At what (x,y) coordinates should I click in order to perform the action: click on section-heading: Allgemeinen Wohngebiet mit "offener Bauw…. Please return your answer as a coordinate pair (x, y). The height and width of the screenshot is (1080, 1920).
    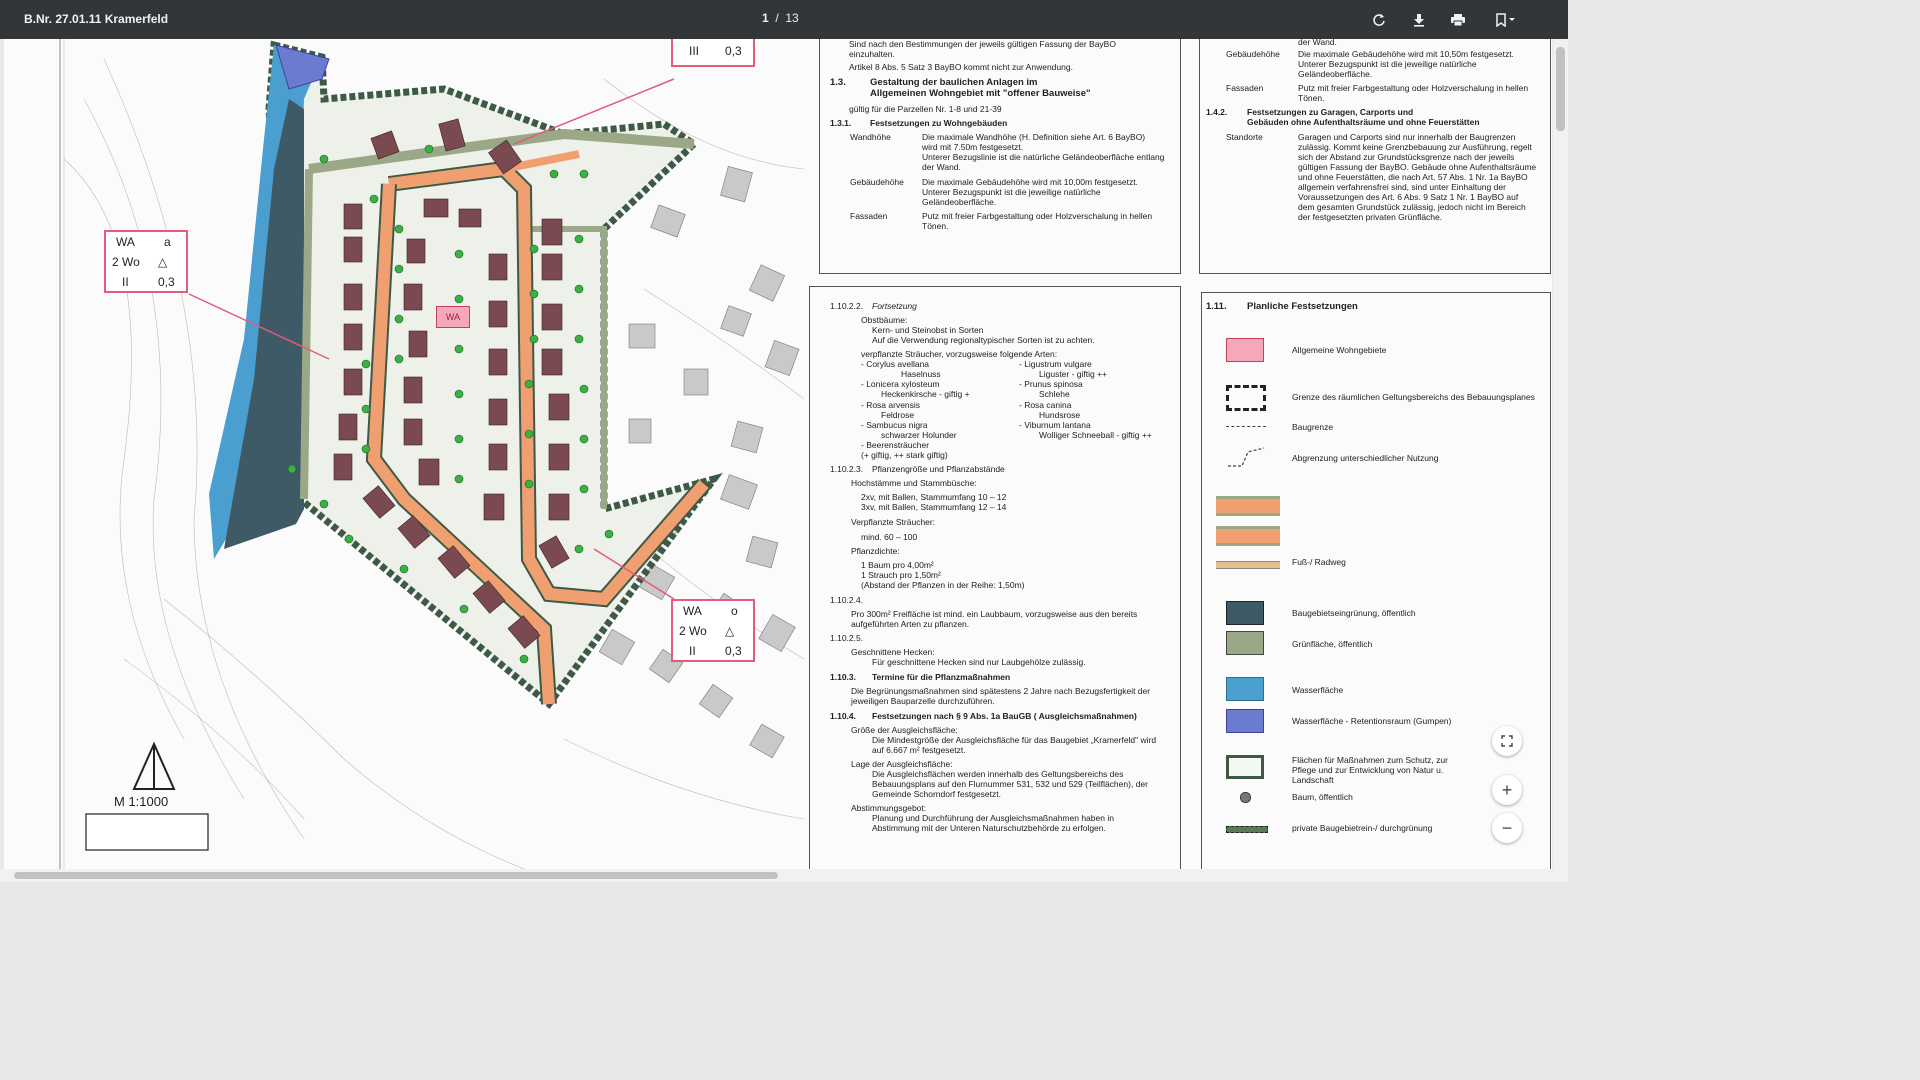
    Looking at the image, I should click on (980, 93).